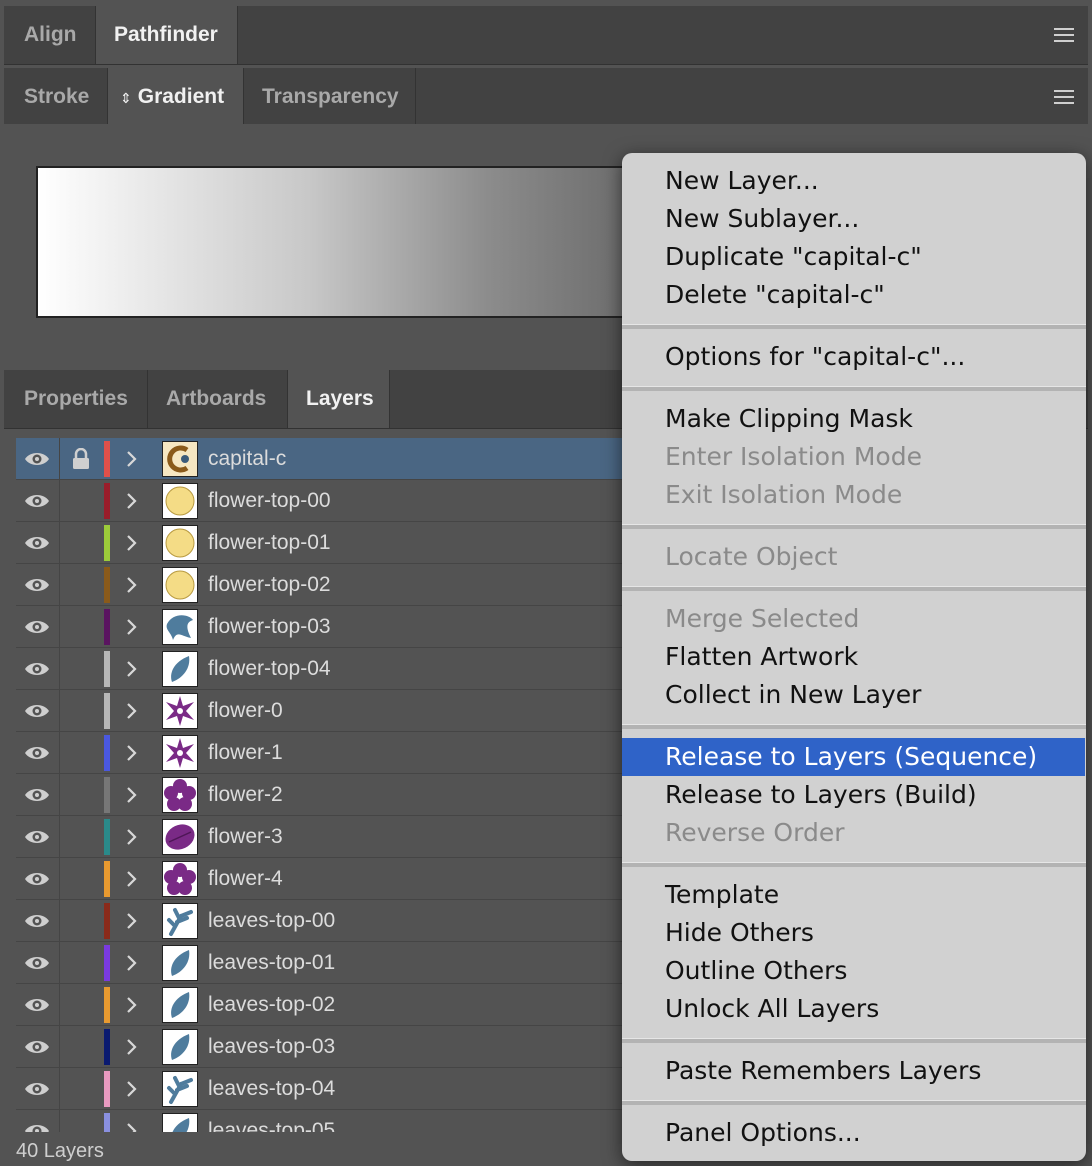 This screenshot has width=1092, height=1166. I want to click on layer-name: capital-c, so click(247, 459).